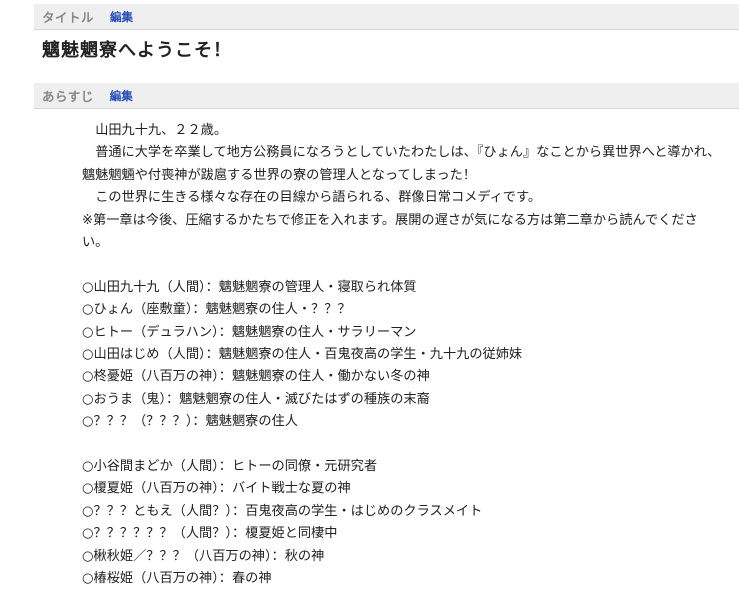 Image resolution: width=739 pixels, height=610 pixels. What do you see at coordinates (282, 511) in the screenshot?
I see `character-entry: ○？？？ともえ（人間？）：百鬼夜高の学生・はじめのクラスメイト` at bounding box center [282, 511].